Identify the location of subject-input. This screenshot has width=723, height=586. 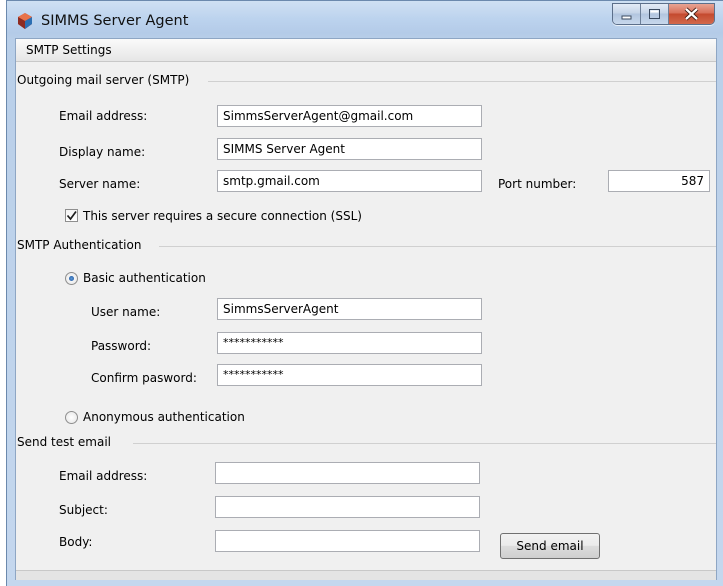
(347, 507).